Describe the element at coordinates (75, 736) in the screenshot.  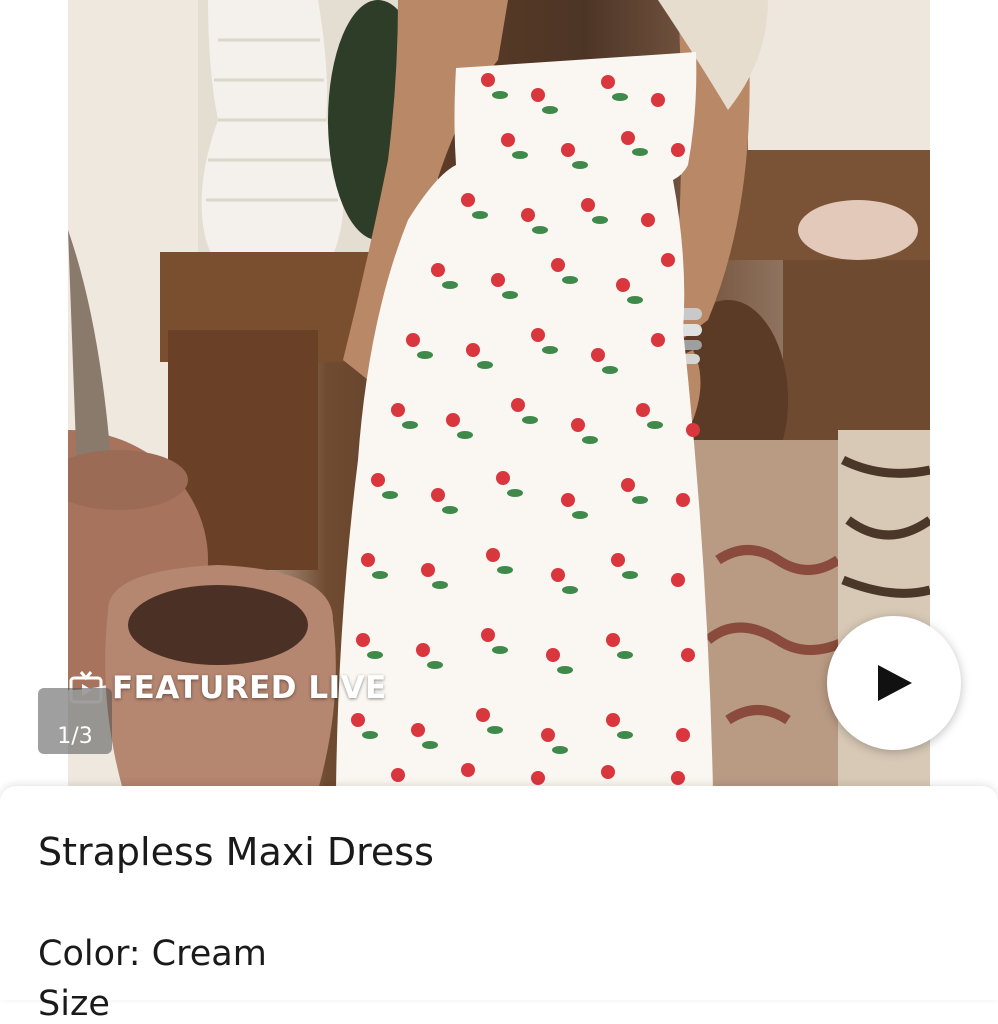
I see `image-counter-text: 1/3` at that location.